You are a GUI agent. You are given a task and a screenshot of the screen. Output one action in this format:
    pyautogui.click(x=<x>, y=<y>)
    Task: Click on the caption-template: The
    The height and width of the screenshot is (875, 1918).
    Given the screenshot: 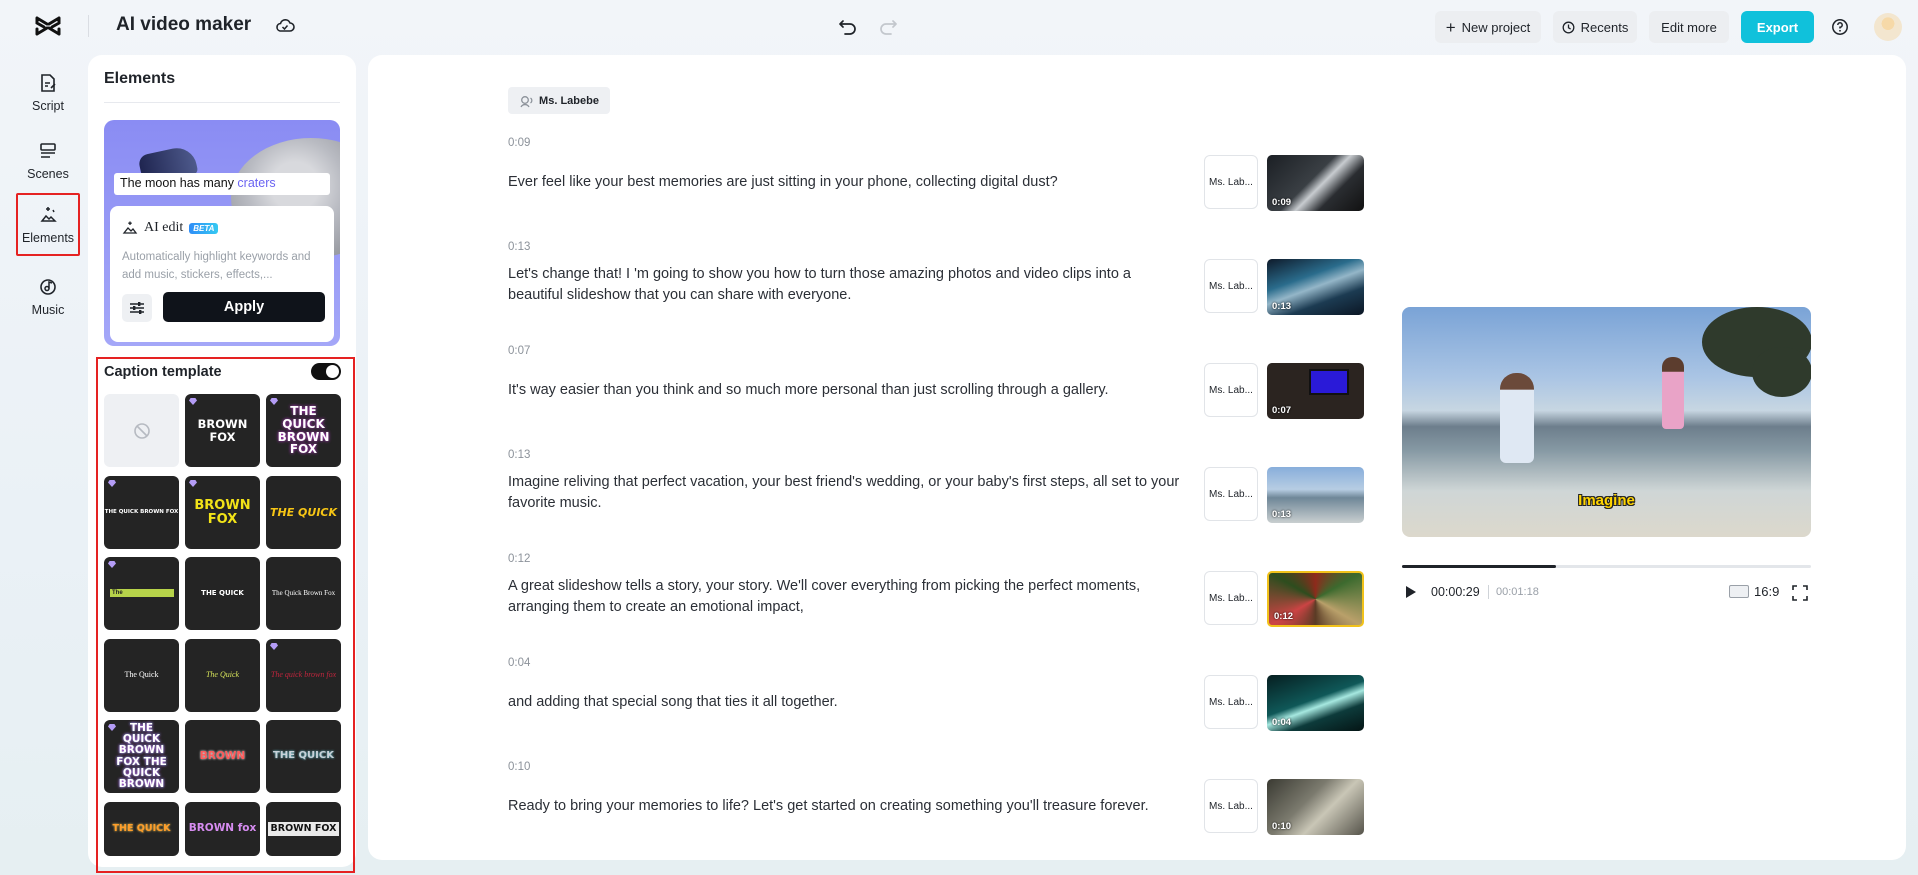 What is the action you would take?
    pyautogui.click(x=141, y=593)
    